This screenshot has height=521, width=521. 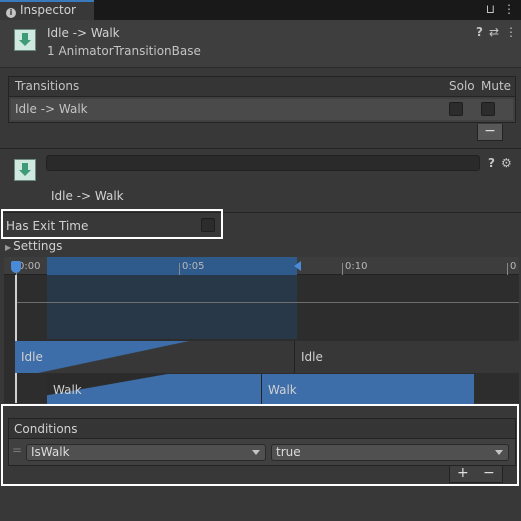 I want to click on tab-controls: ⊔ ⋮, so click(x=500, y=9).